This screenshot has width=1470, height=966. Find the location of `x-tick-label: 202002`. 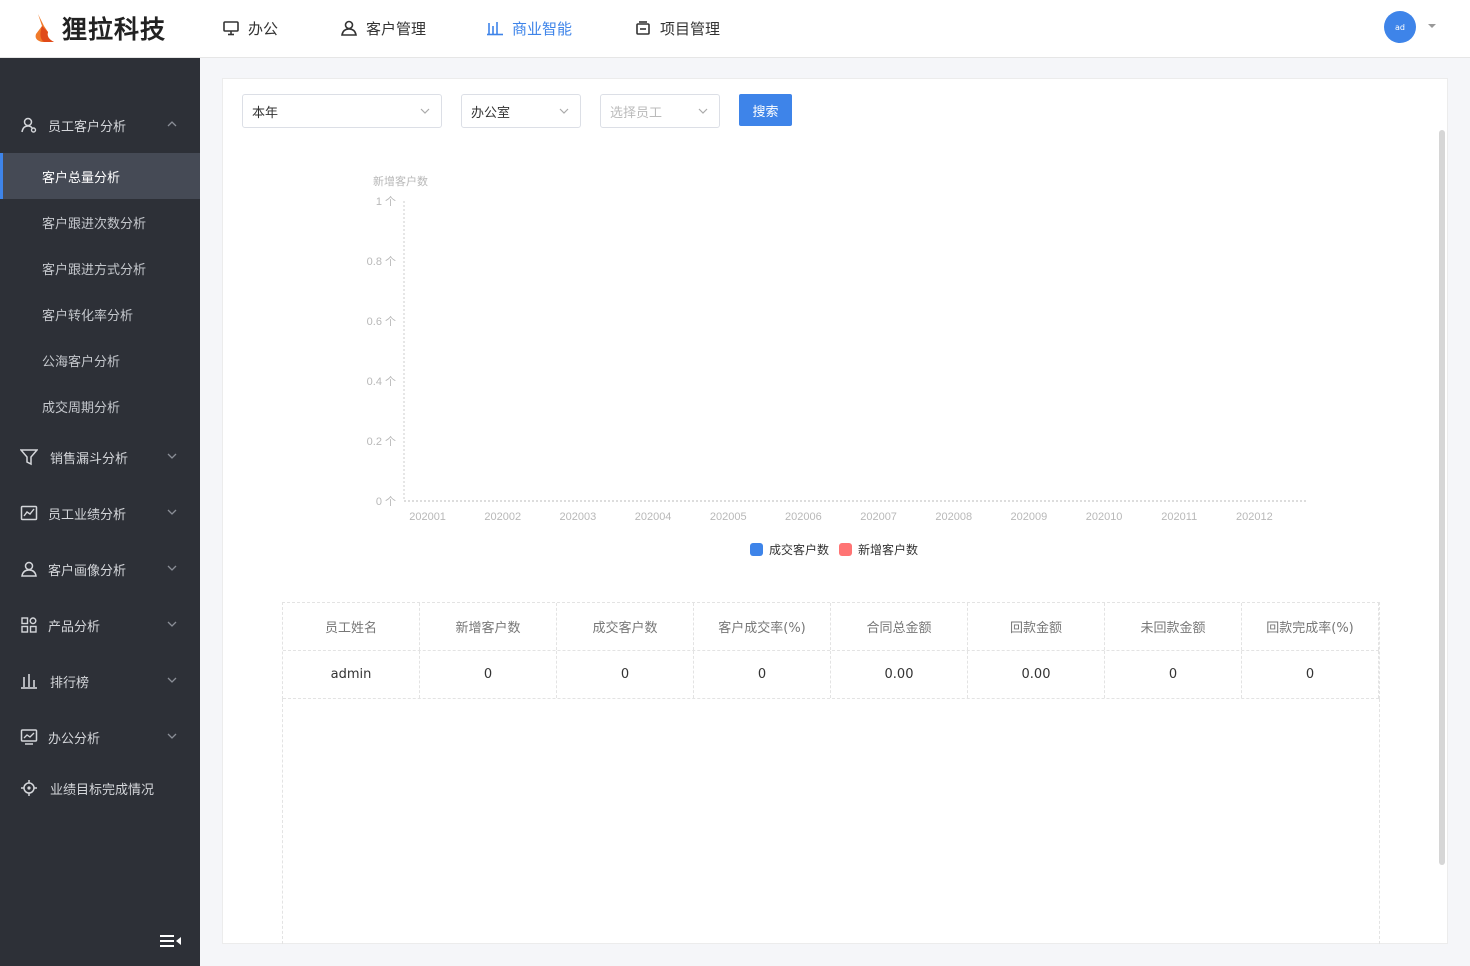

x-tick-label: 202002 is located at coordinates (502, 517).